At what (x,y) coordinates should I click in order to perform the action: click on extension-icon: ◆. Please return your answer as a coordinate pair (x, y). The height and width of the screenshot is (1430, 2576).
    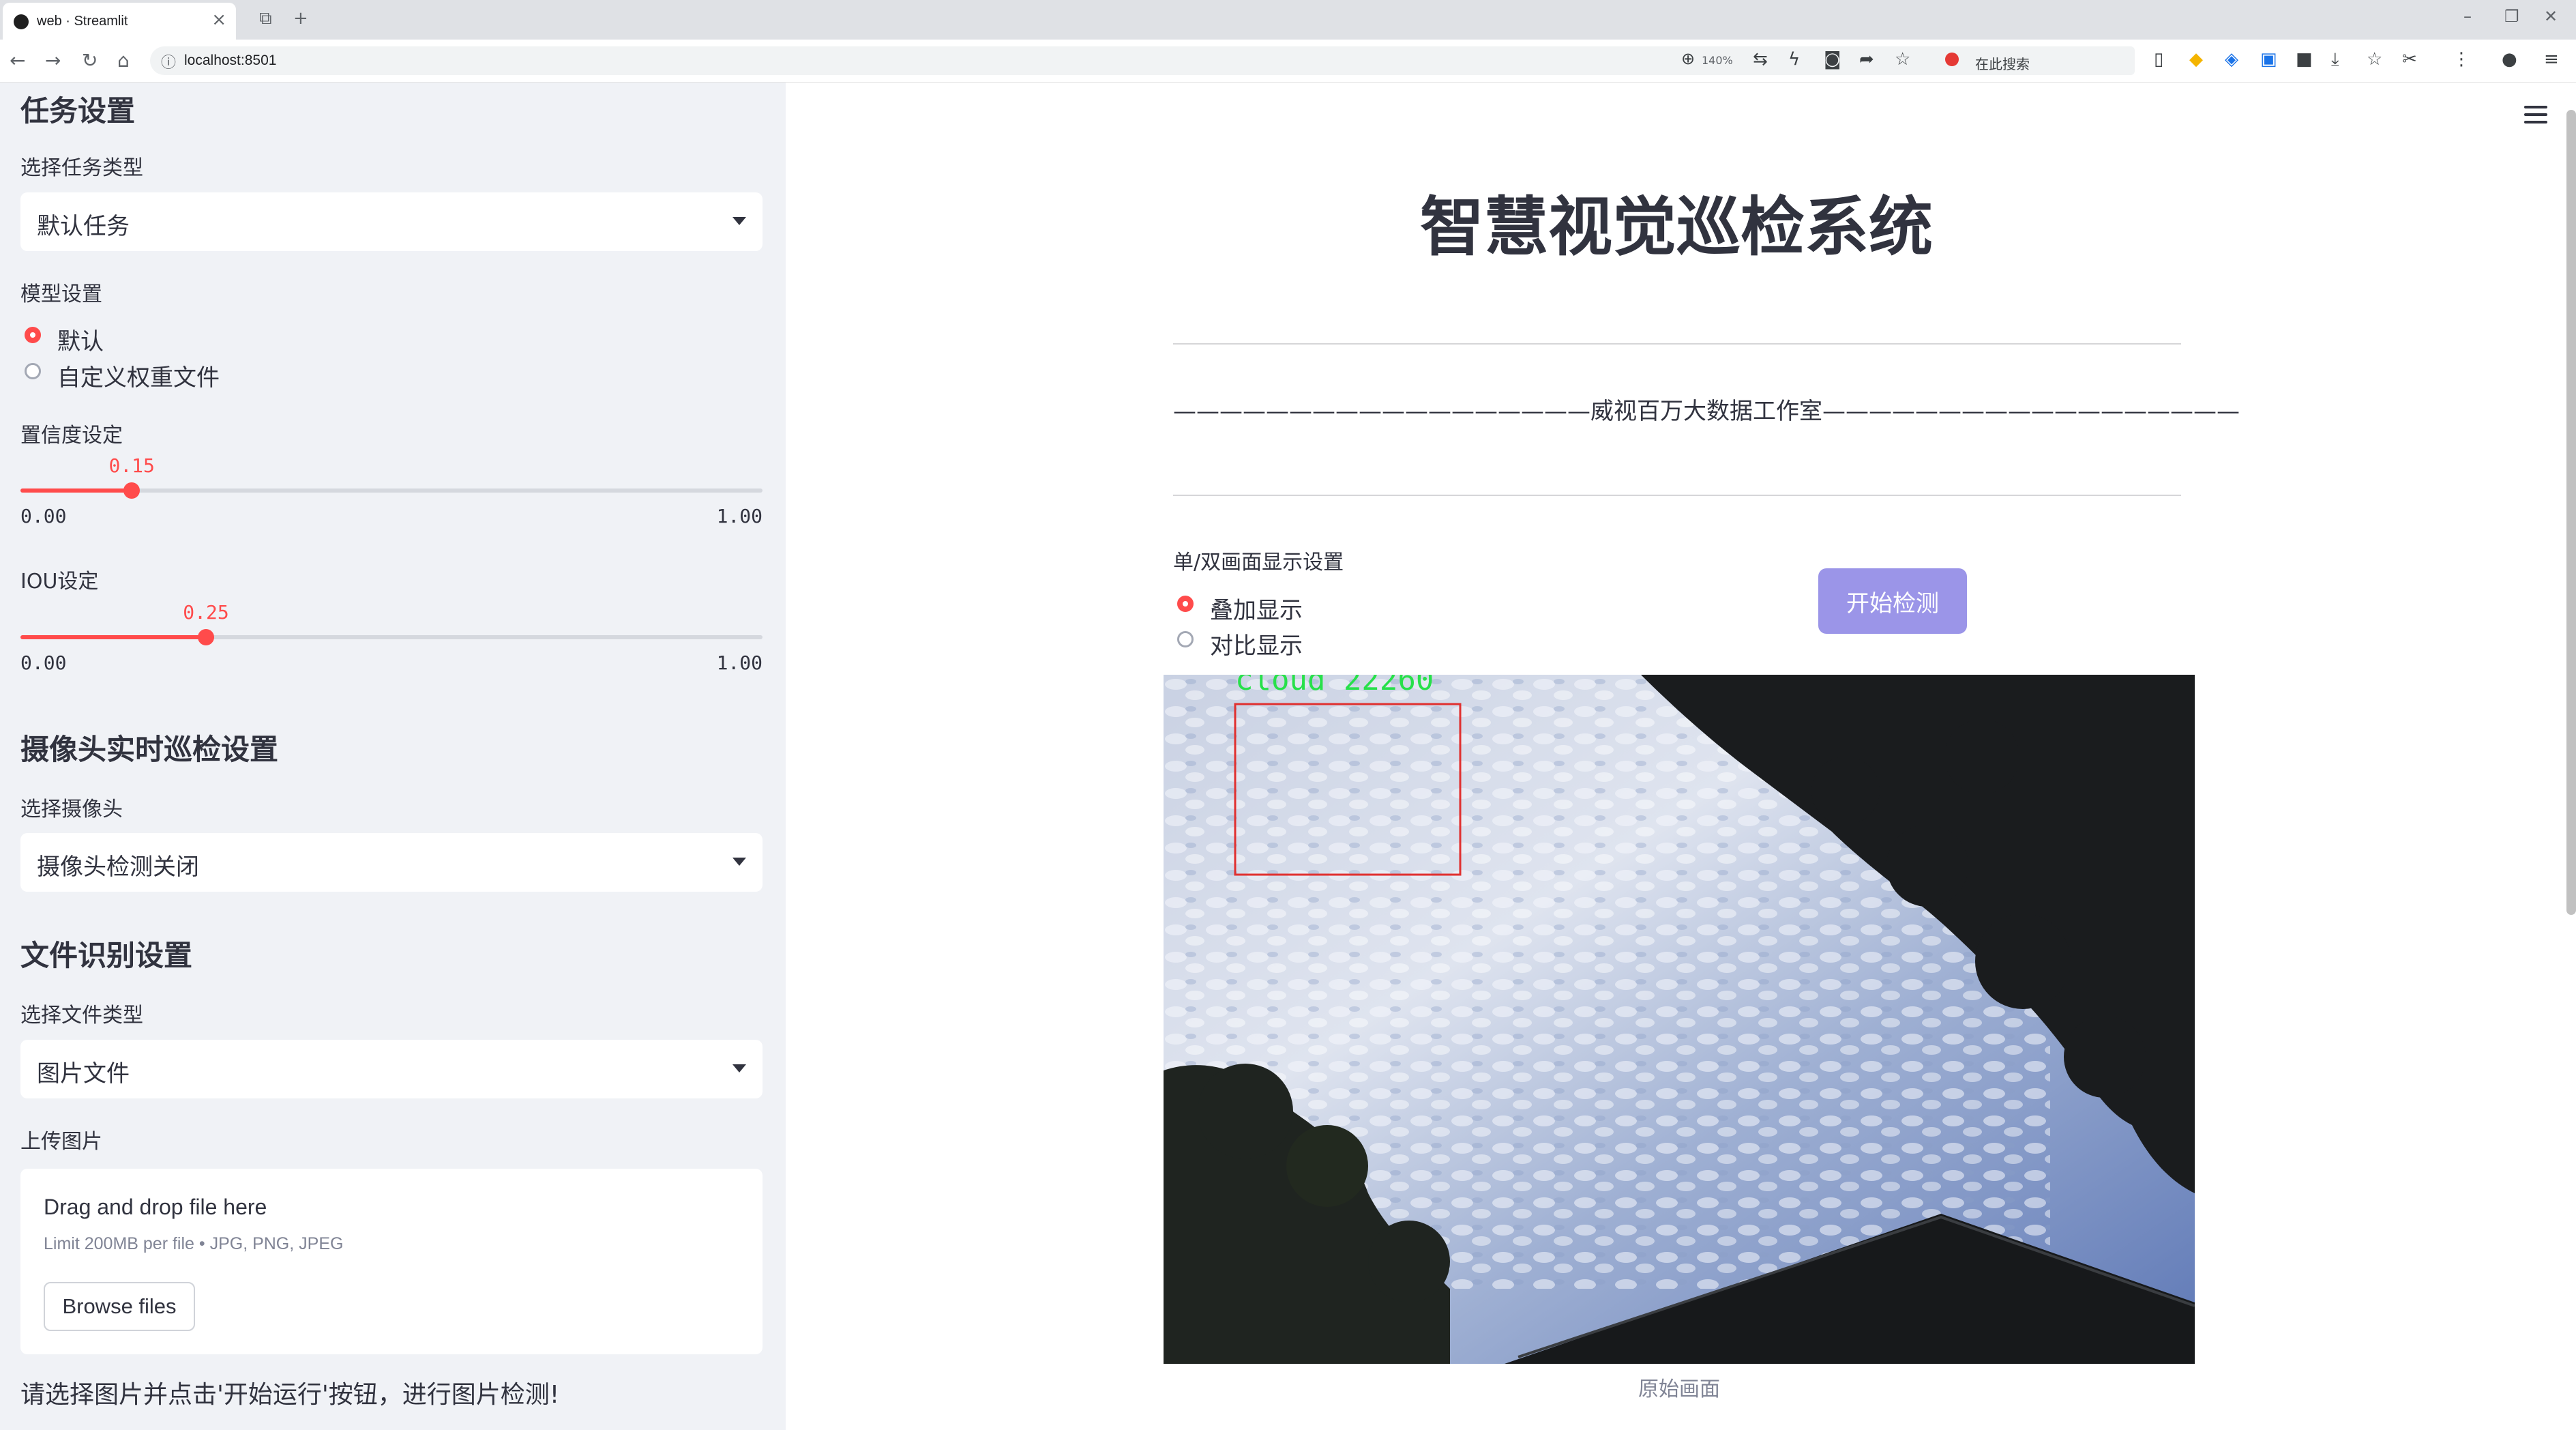
    Looking at the image, I should click on (2196, 60).